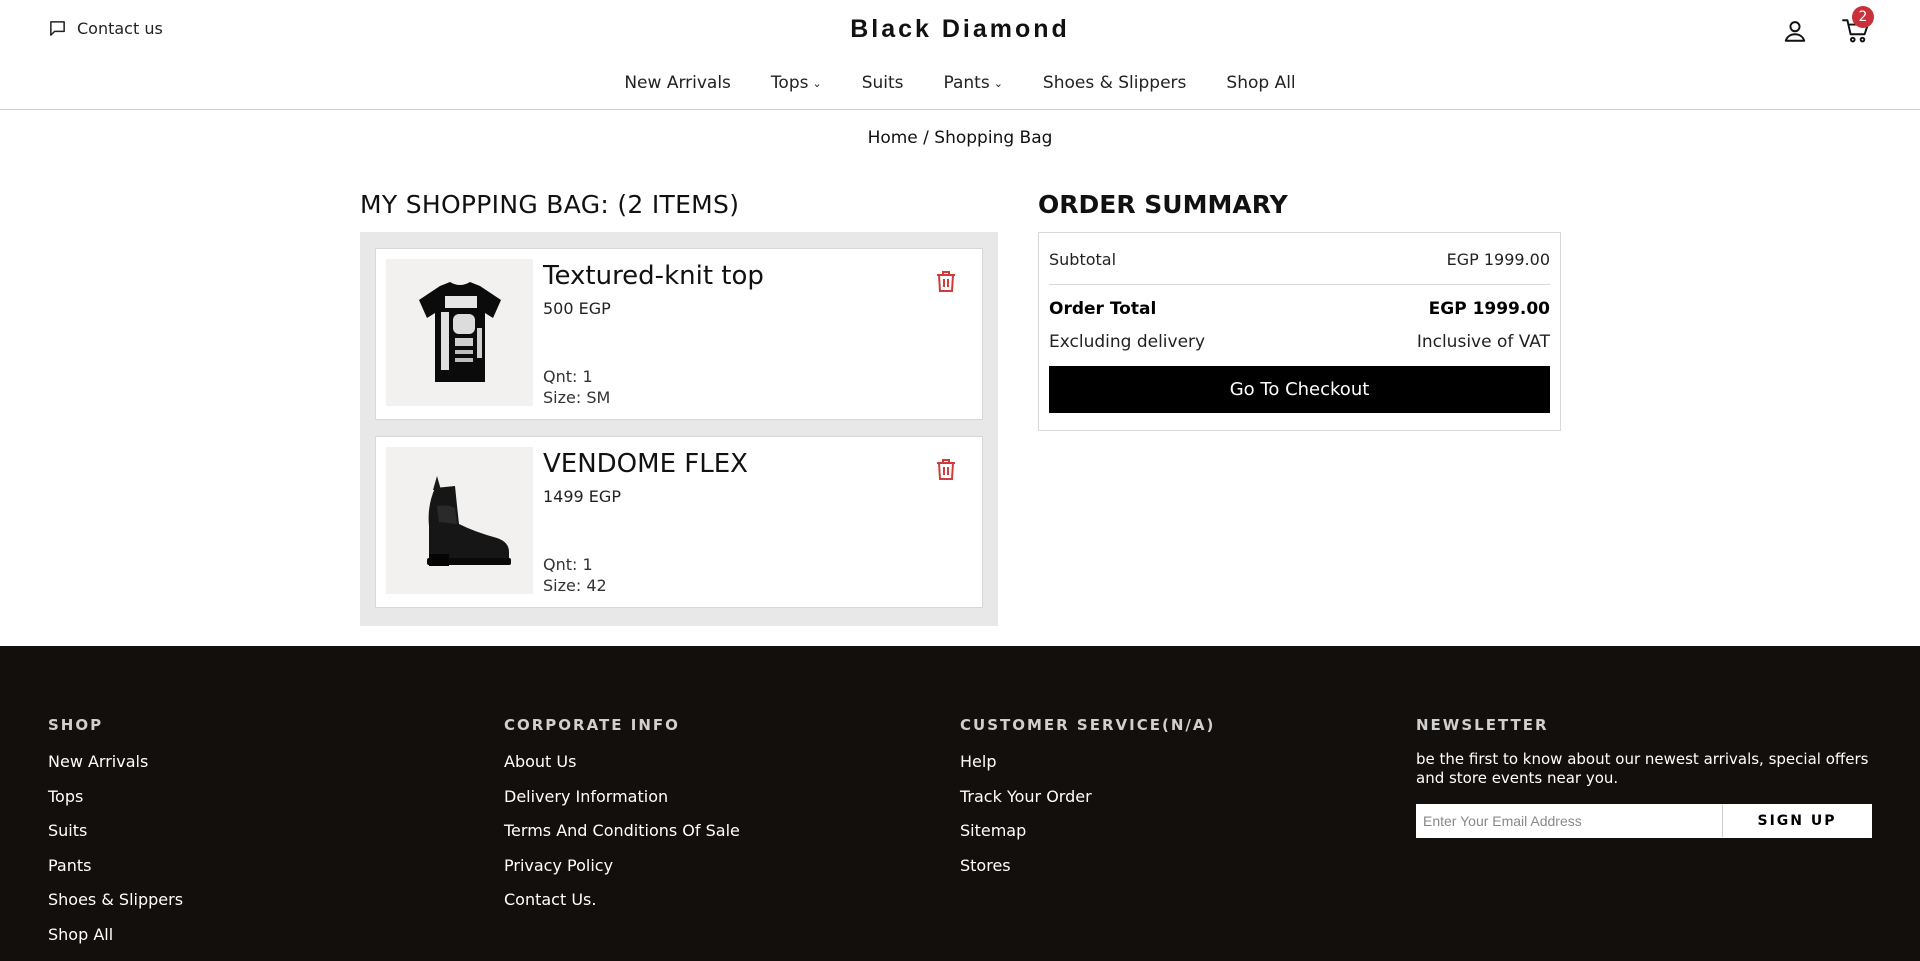 This screenshot has height=961, width=1920. I want to click on footer-link: Delivery Information, so click(622, 804).